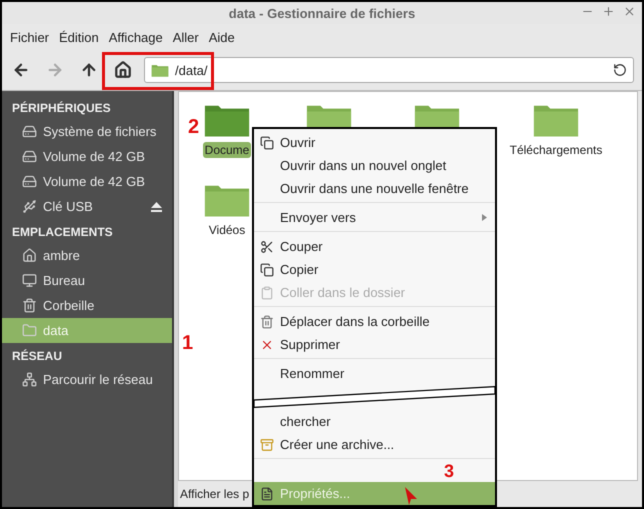 The image size is (644, 509). Describe the element at coordinates (87, 255) in the screenshot. I see `sidebar-item: ambre` at that location.